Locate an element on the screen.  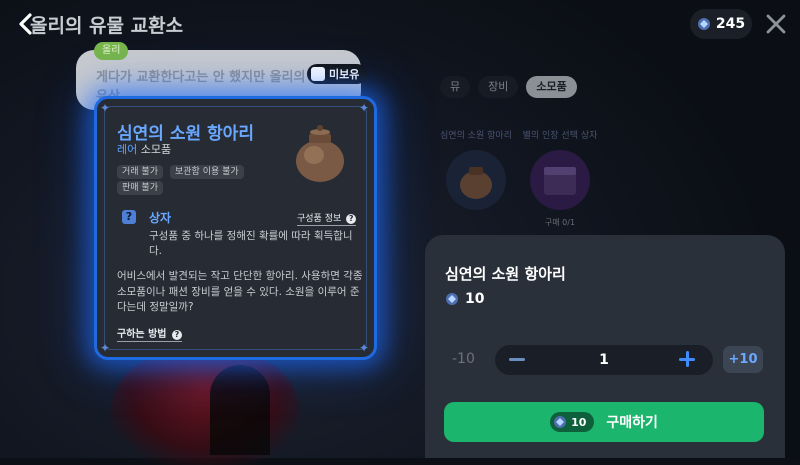
shop-item-card: 심연의 소원 항아리 is located at coordinates (476, 172).